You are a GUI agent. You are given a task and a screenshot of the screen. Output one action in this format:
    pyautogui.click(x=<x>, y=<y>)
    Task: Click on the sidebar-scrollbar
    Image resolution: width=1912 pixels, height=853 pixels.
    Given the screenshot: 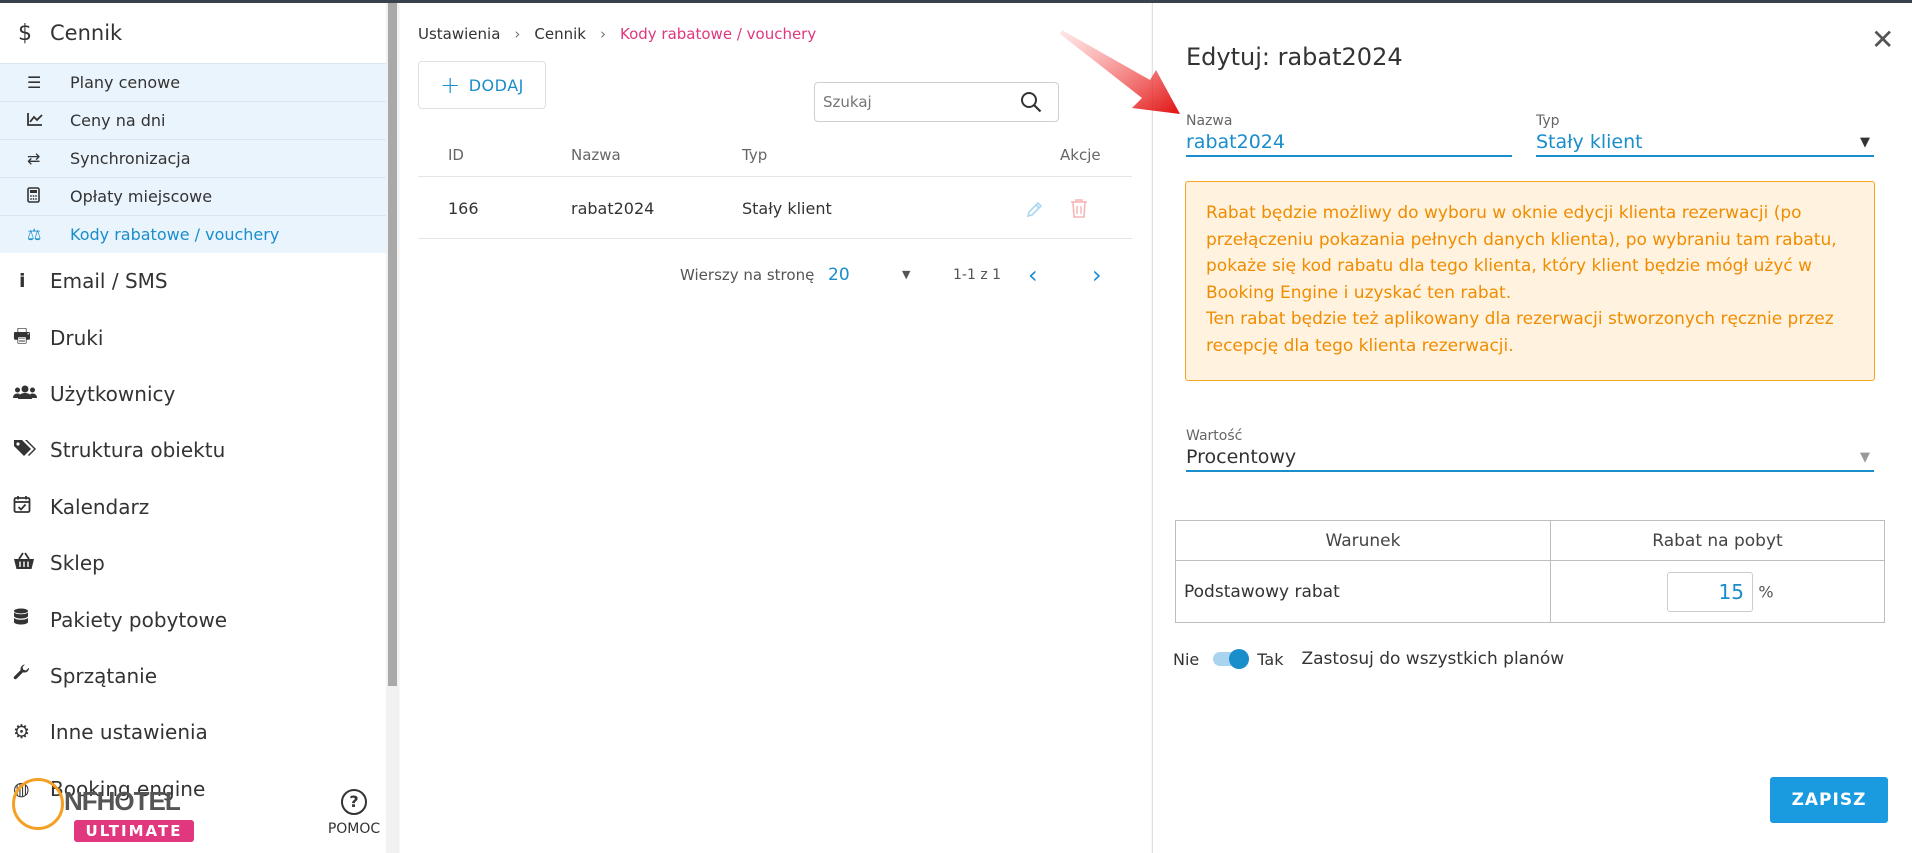 What is the action you would take?
    pyautogui.click(x=392, y=428)
    